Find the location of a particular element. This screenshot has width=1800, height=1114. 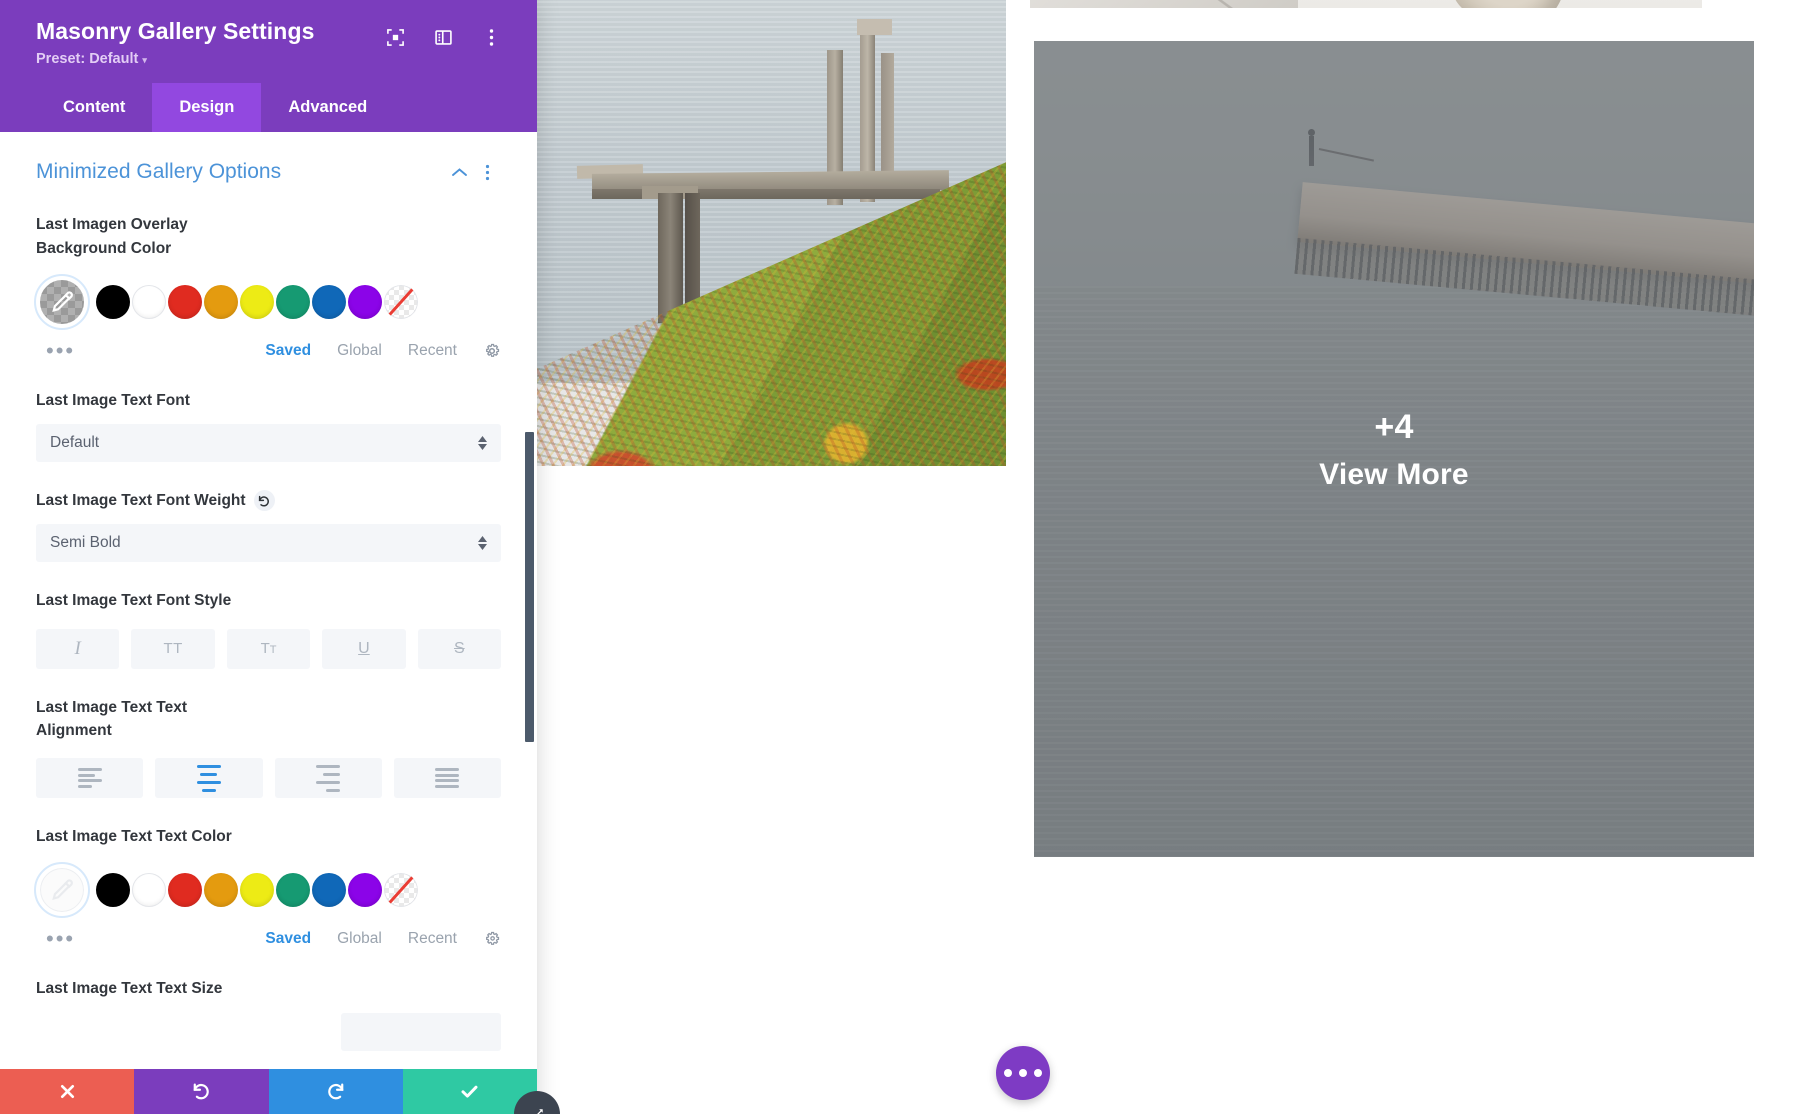

uppercase-button: TT is located at coordinates (173, 648).